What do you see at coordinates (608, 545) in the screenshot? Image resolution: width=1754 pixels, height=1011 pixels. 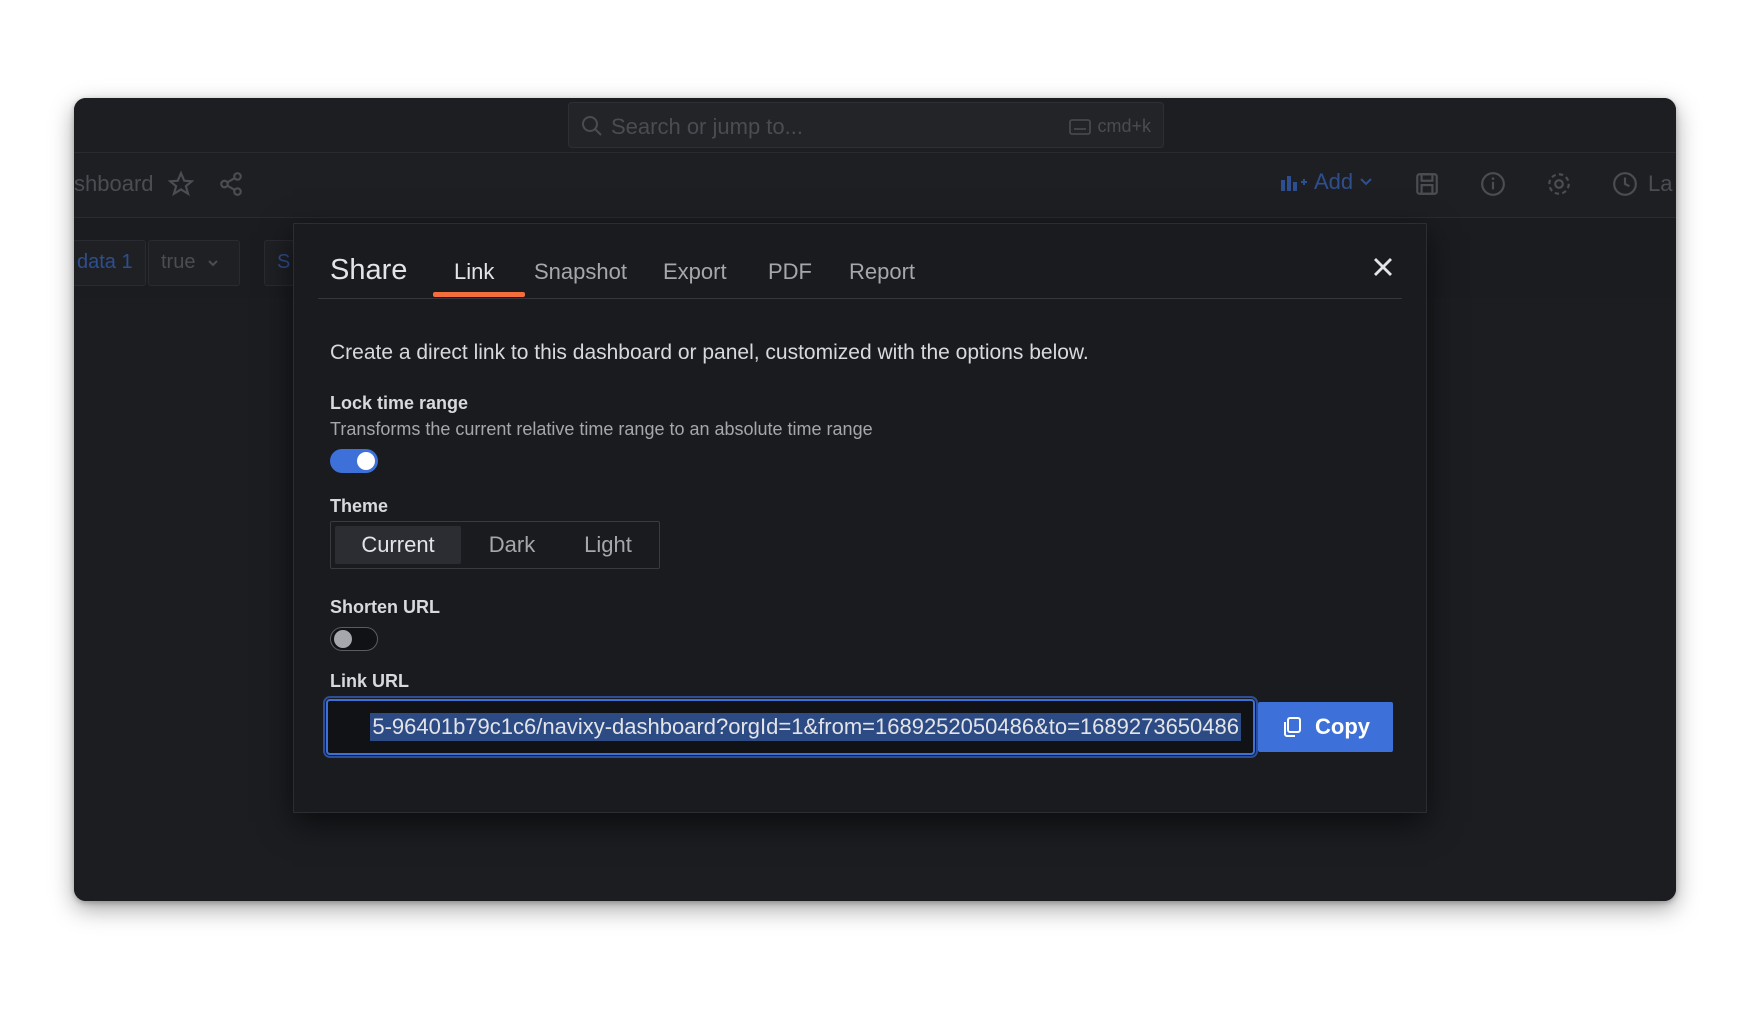 I see `theme-option-light: Light` at bounding box center [608, 545].